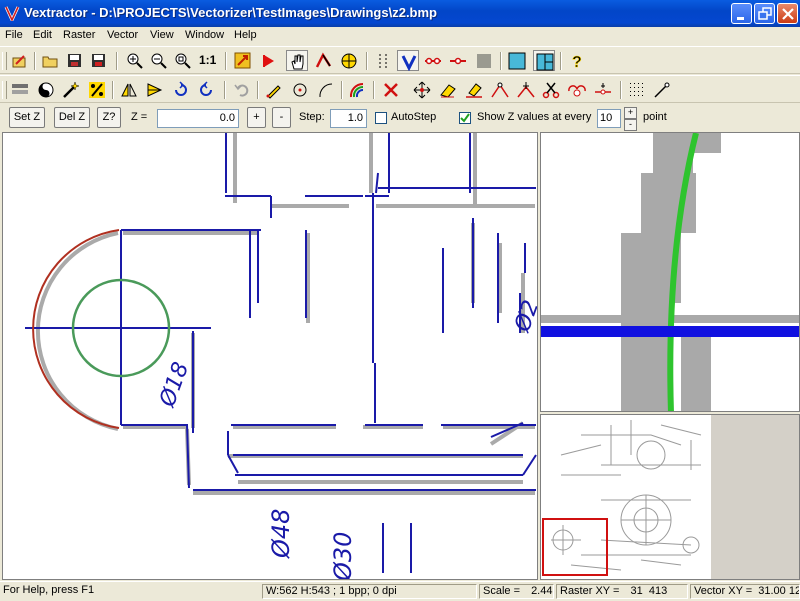 This screenshot has height=601, width=800. I want to click on delete-button, so click(391, 89).